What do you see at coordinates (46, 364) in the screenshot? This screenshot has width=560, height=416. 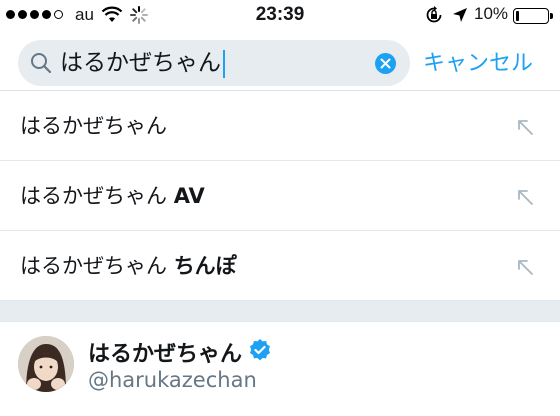 I see `avatar` at bounding box center [46, 364].